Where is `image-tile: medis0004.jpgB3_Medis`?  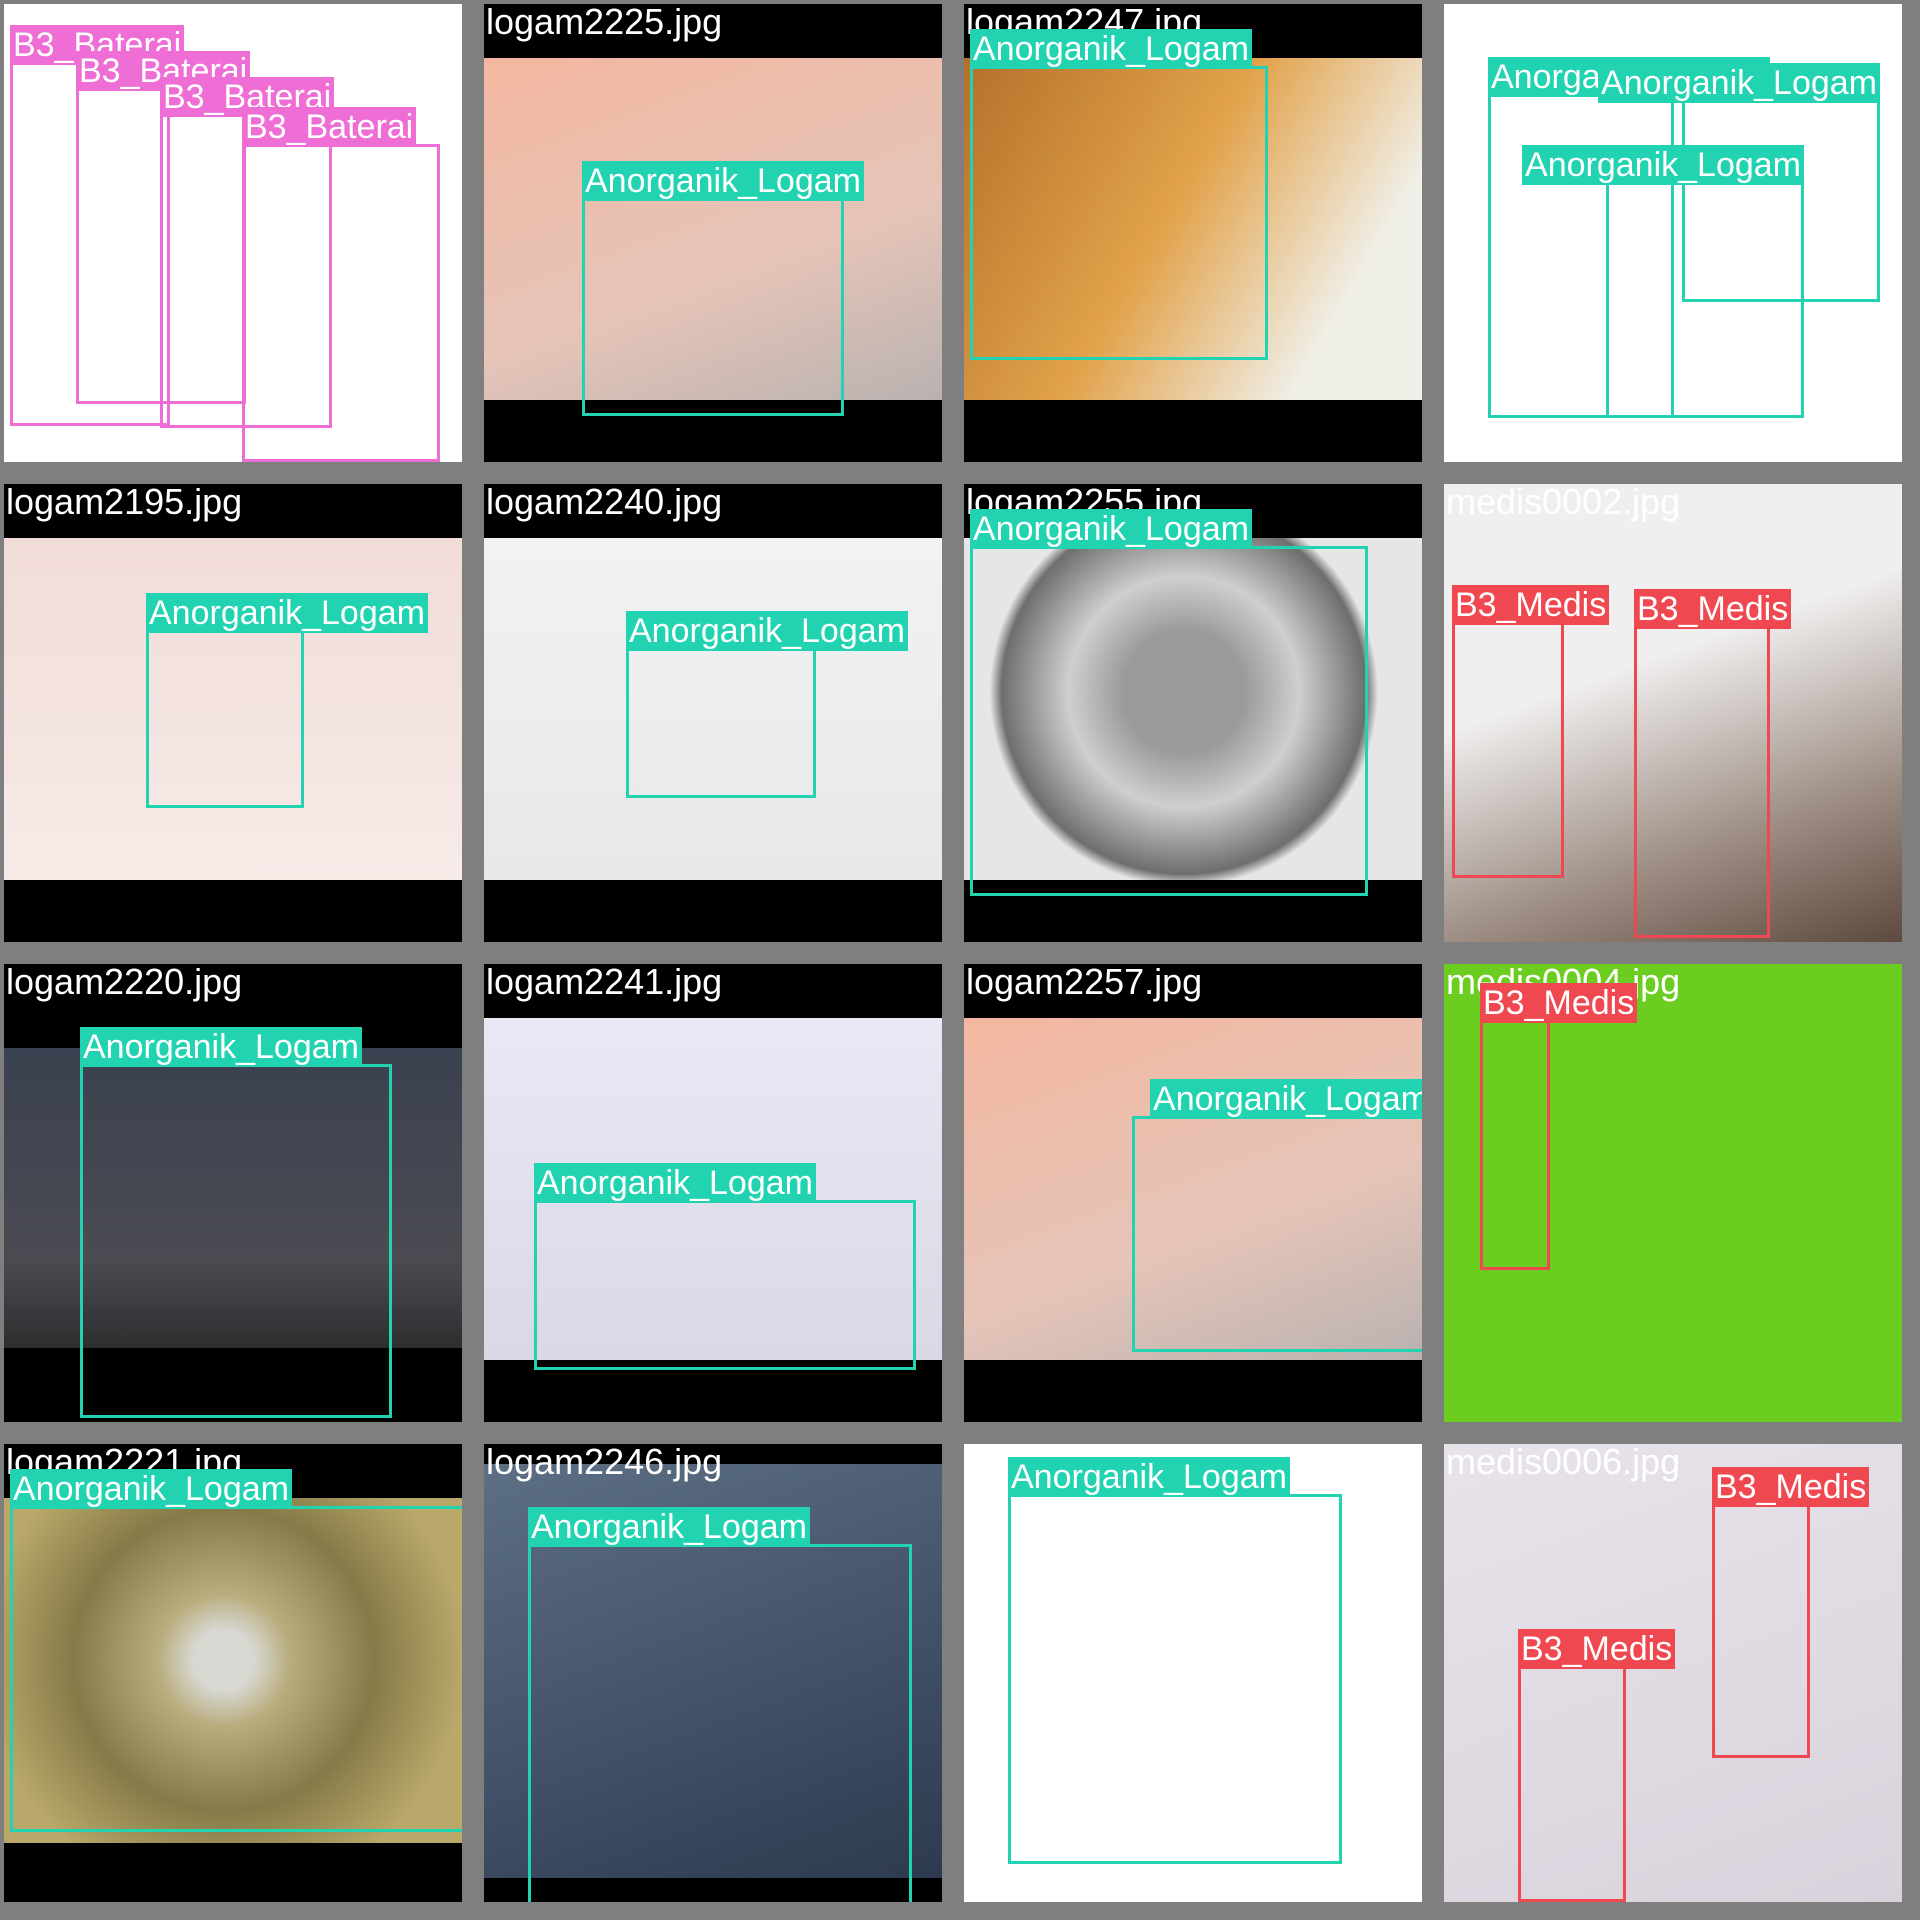
image-tile: medis0004.jpgB3_Medis is located at coordinates (1673, 1193).